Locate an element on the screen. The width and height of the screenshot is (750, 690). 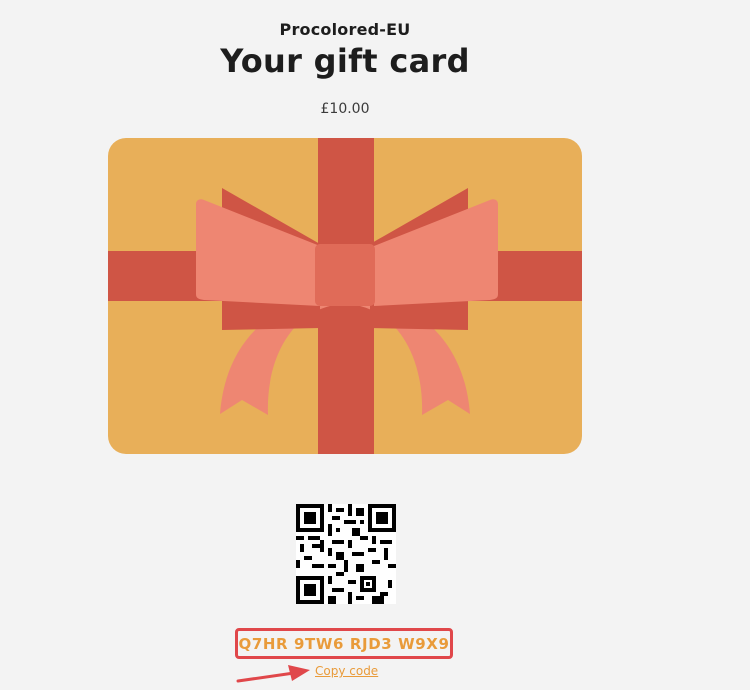
red-arrow-icon is located at coordinates (273, 674).